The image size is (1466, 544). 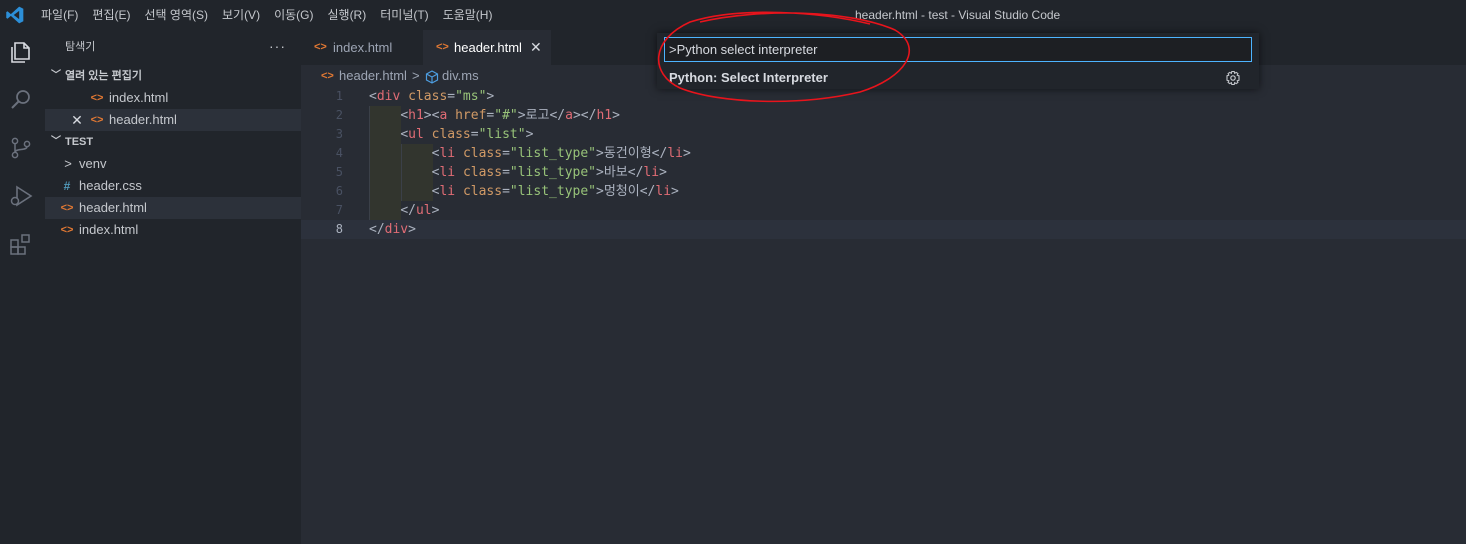 What do you see at coordinates (103, 76) in the screenshot?
I see `open-editors-label: 열려 있는 편집기` at bounding box center [103, 76].